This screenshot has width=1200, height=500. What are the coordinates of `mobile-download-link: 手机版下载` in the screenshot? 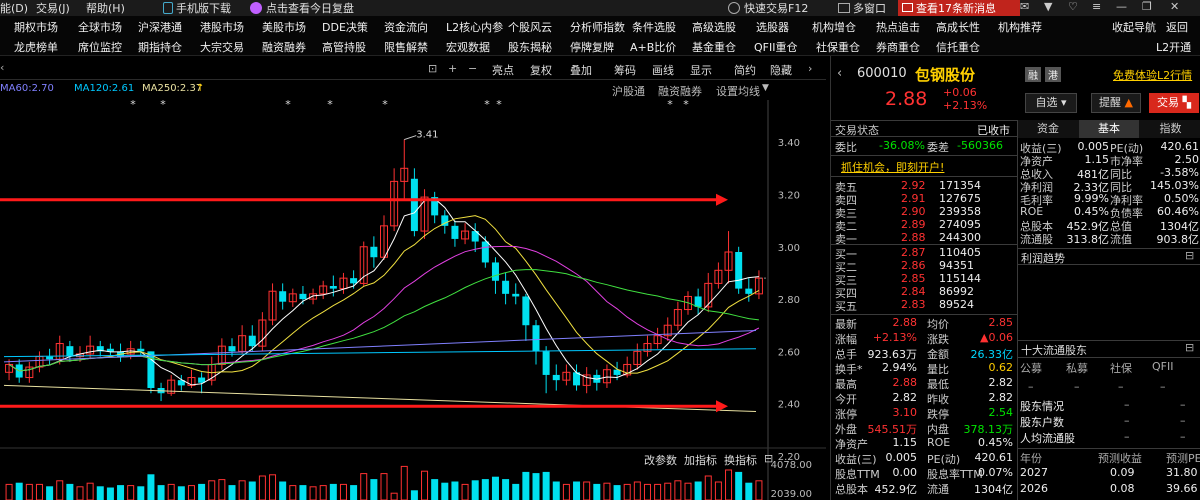 It's located at (203, 8).